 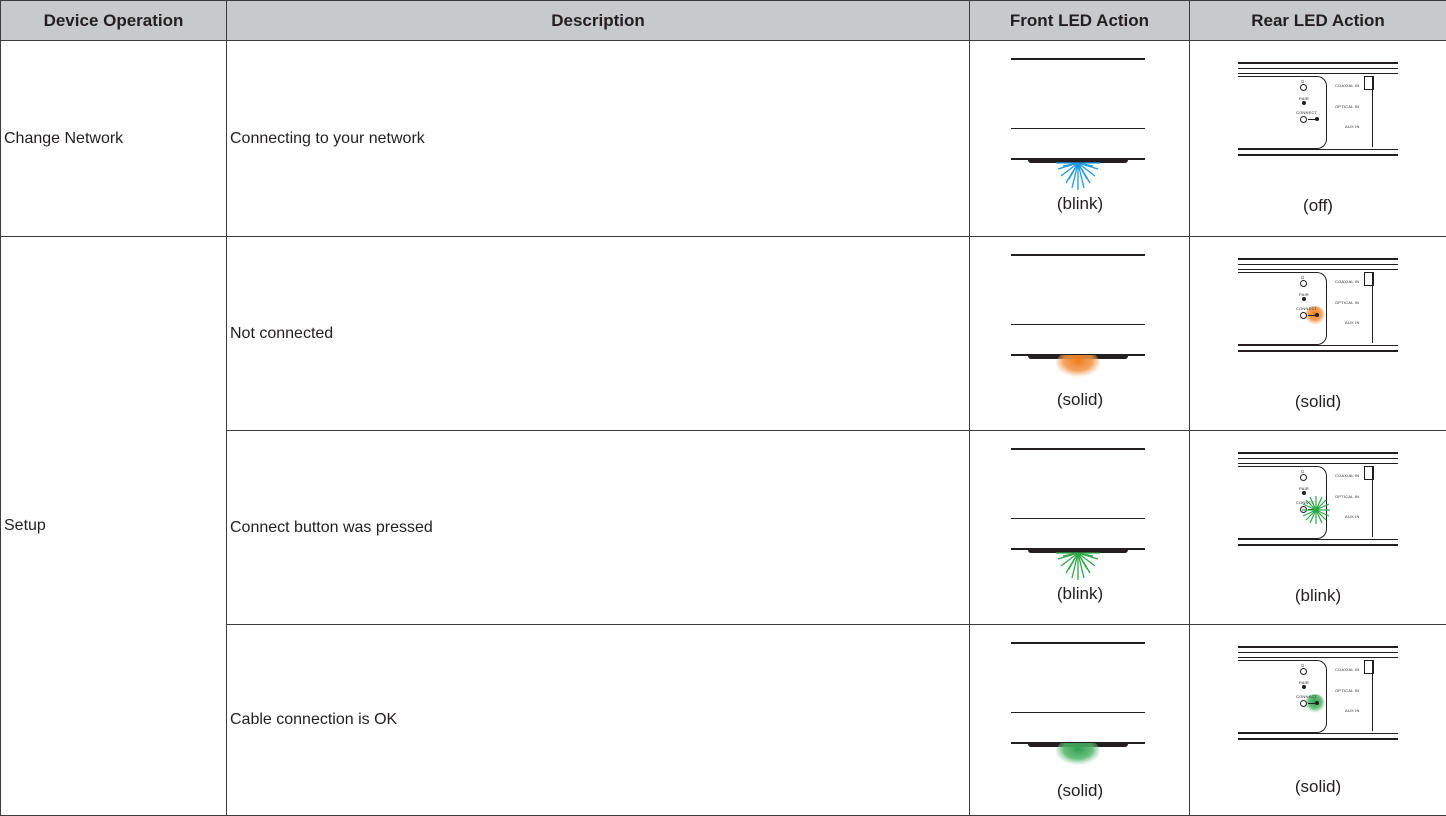 What do you see at coordinates (1318, 21) in the screenshot?
I see `header-rear-led: Rear LED Action` at bounding box center [1318, 21].